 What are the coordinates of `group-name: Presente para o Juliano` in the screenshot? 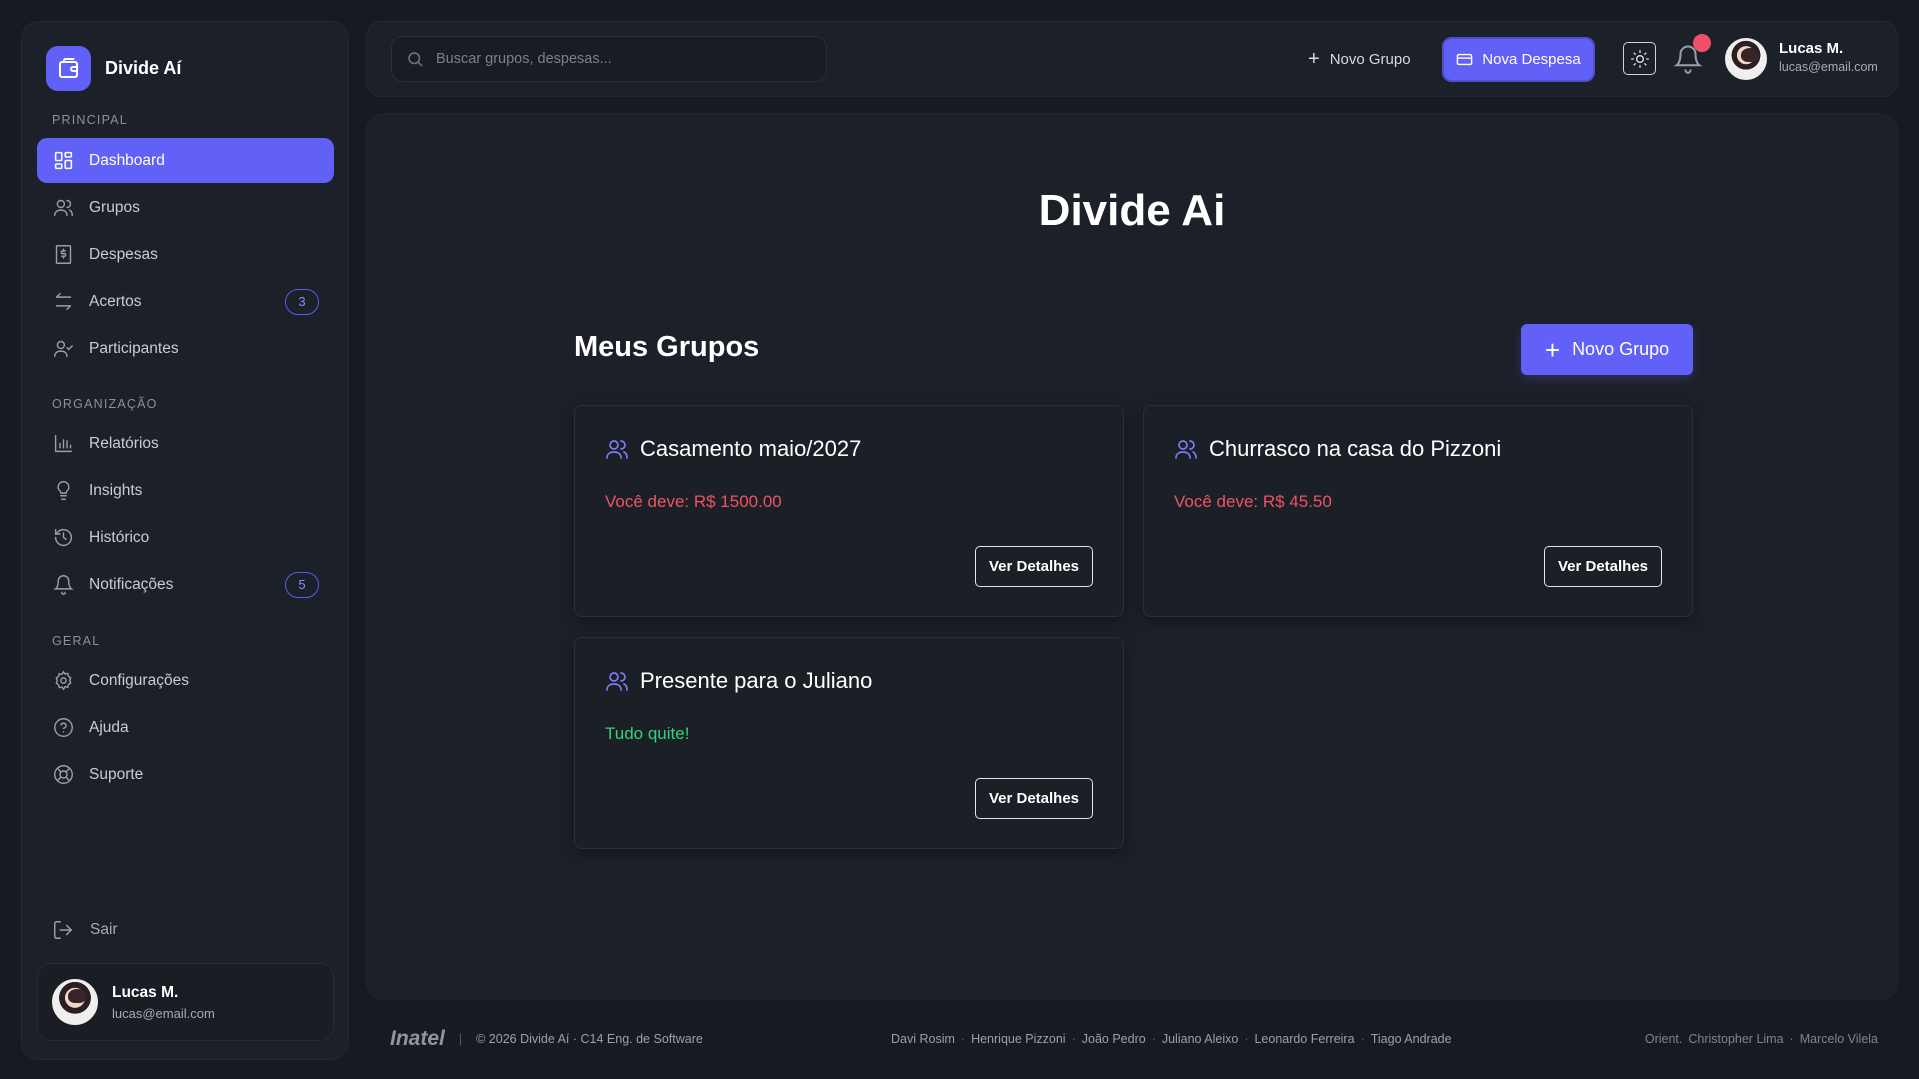 It's located at (756, 680).